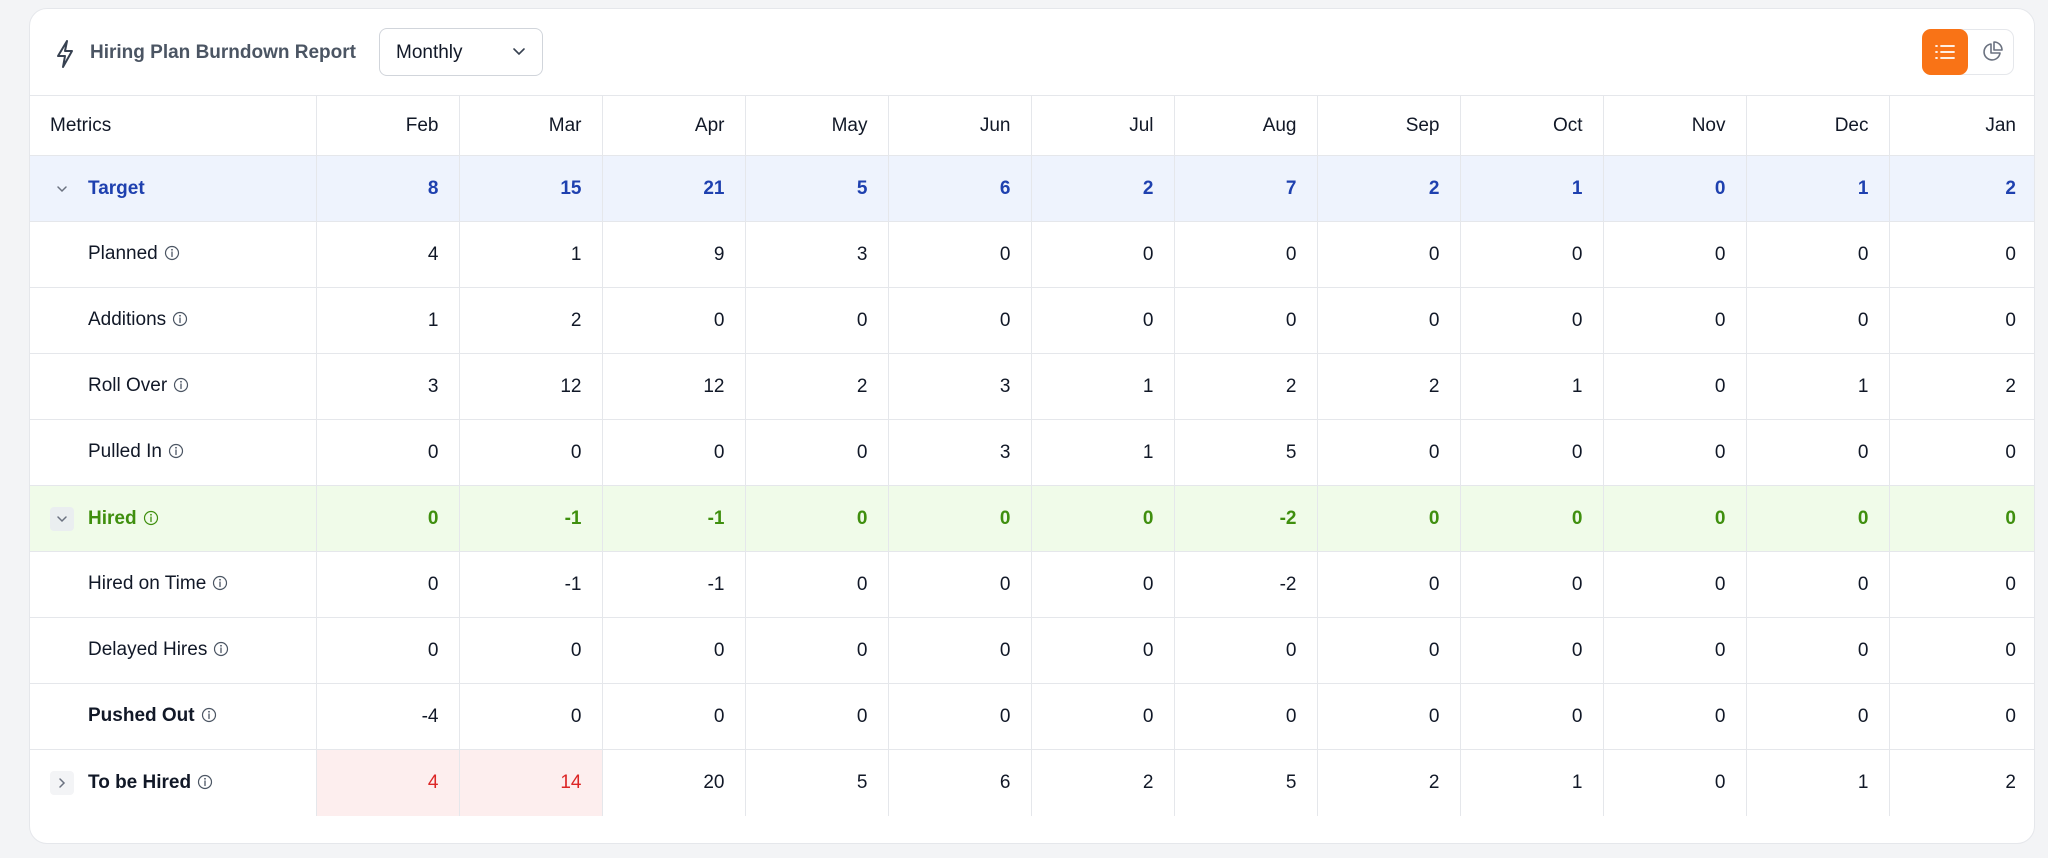  Describe the element at coordinates (1032, 782) in the screenshot. I see `table-row-to-be-hired: To be Hired 4 14 20 5 6 2 5 2 1 0 1 2` at that location.